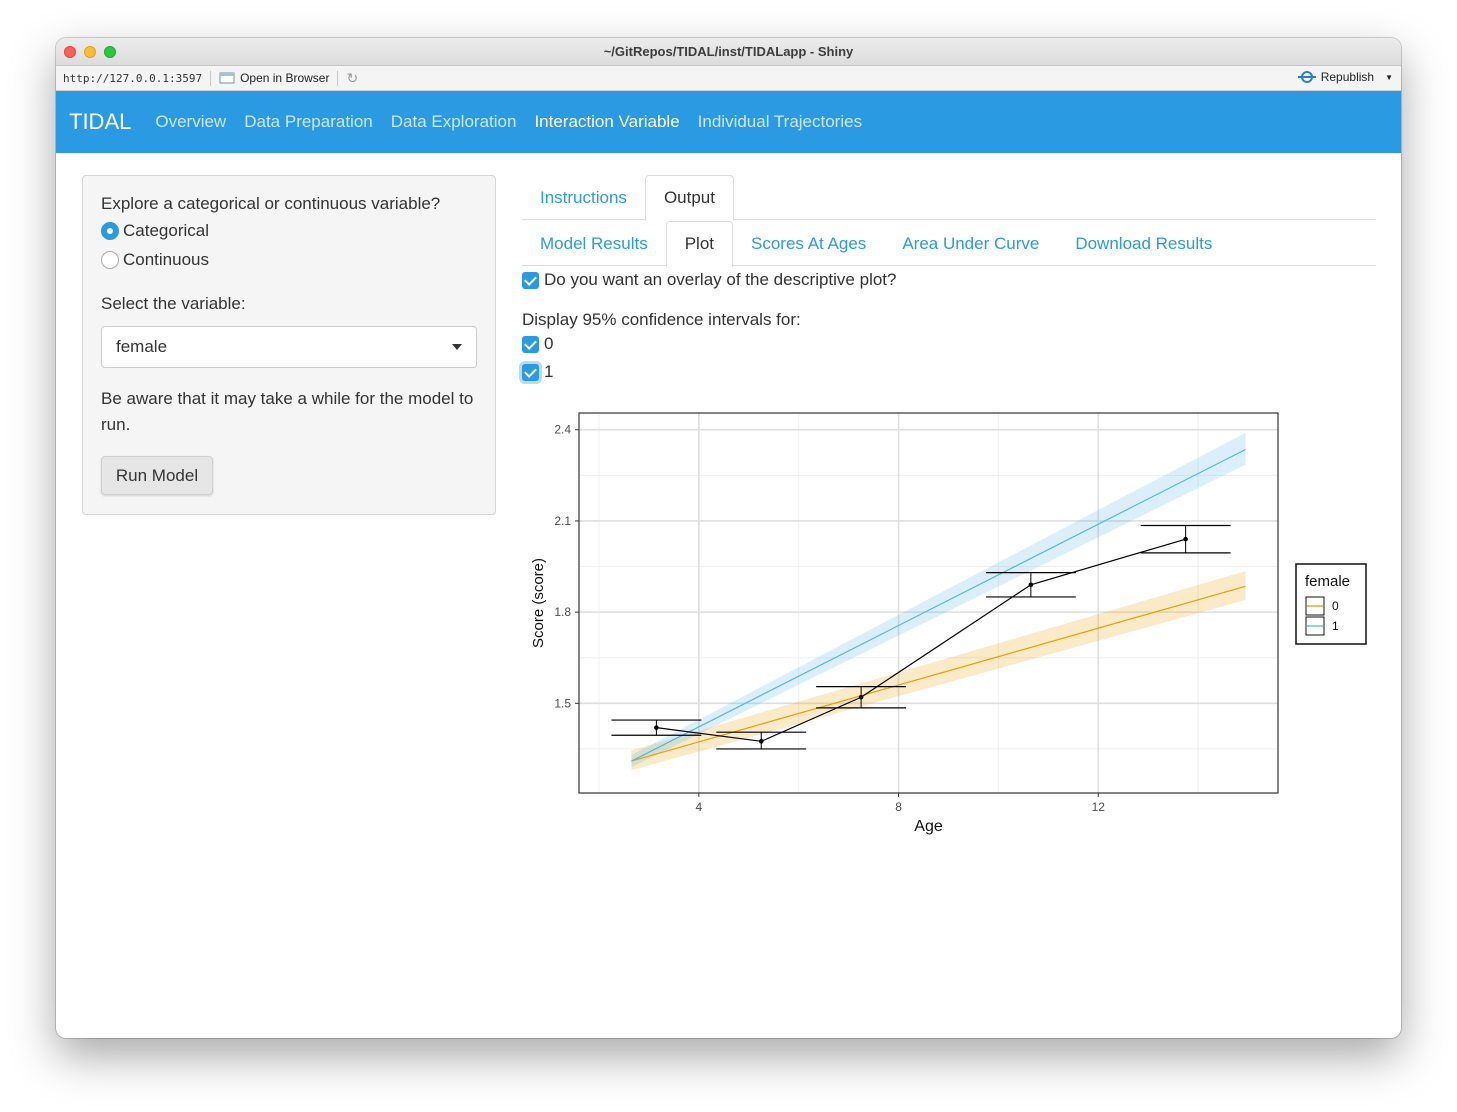  I want to click on ci-label-1: 1, so click(549, 371).